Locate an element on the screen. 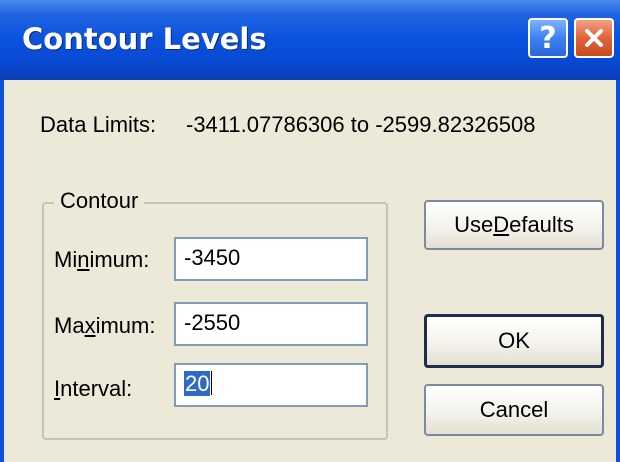 This screenshot has height=462, width=620. data-limits-value: -3411.07786306 to -2599.82326508 is located at coordinates (361, 124).